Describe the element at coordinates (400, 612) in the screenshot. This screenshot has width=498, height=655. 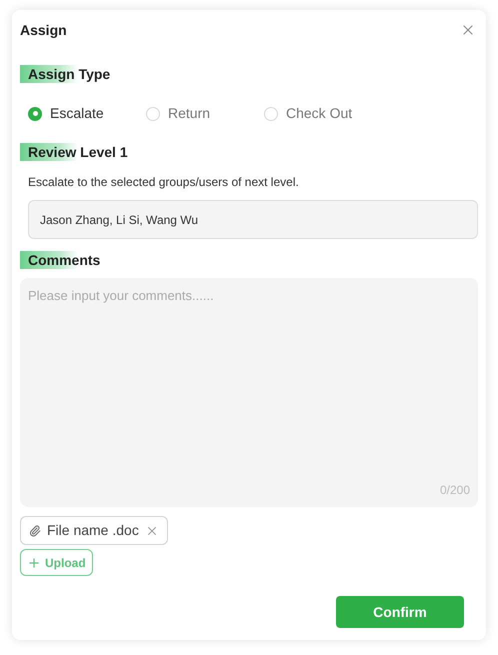
I see `confirm-button: Confirm` at that location.